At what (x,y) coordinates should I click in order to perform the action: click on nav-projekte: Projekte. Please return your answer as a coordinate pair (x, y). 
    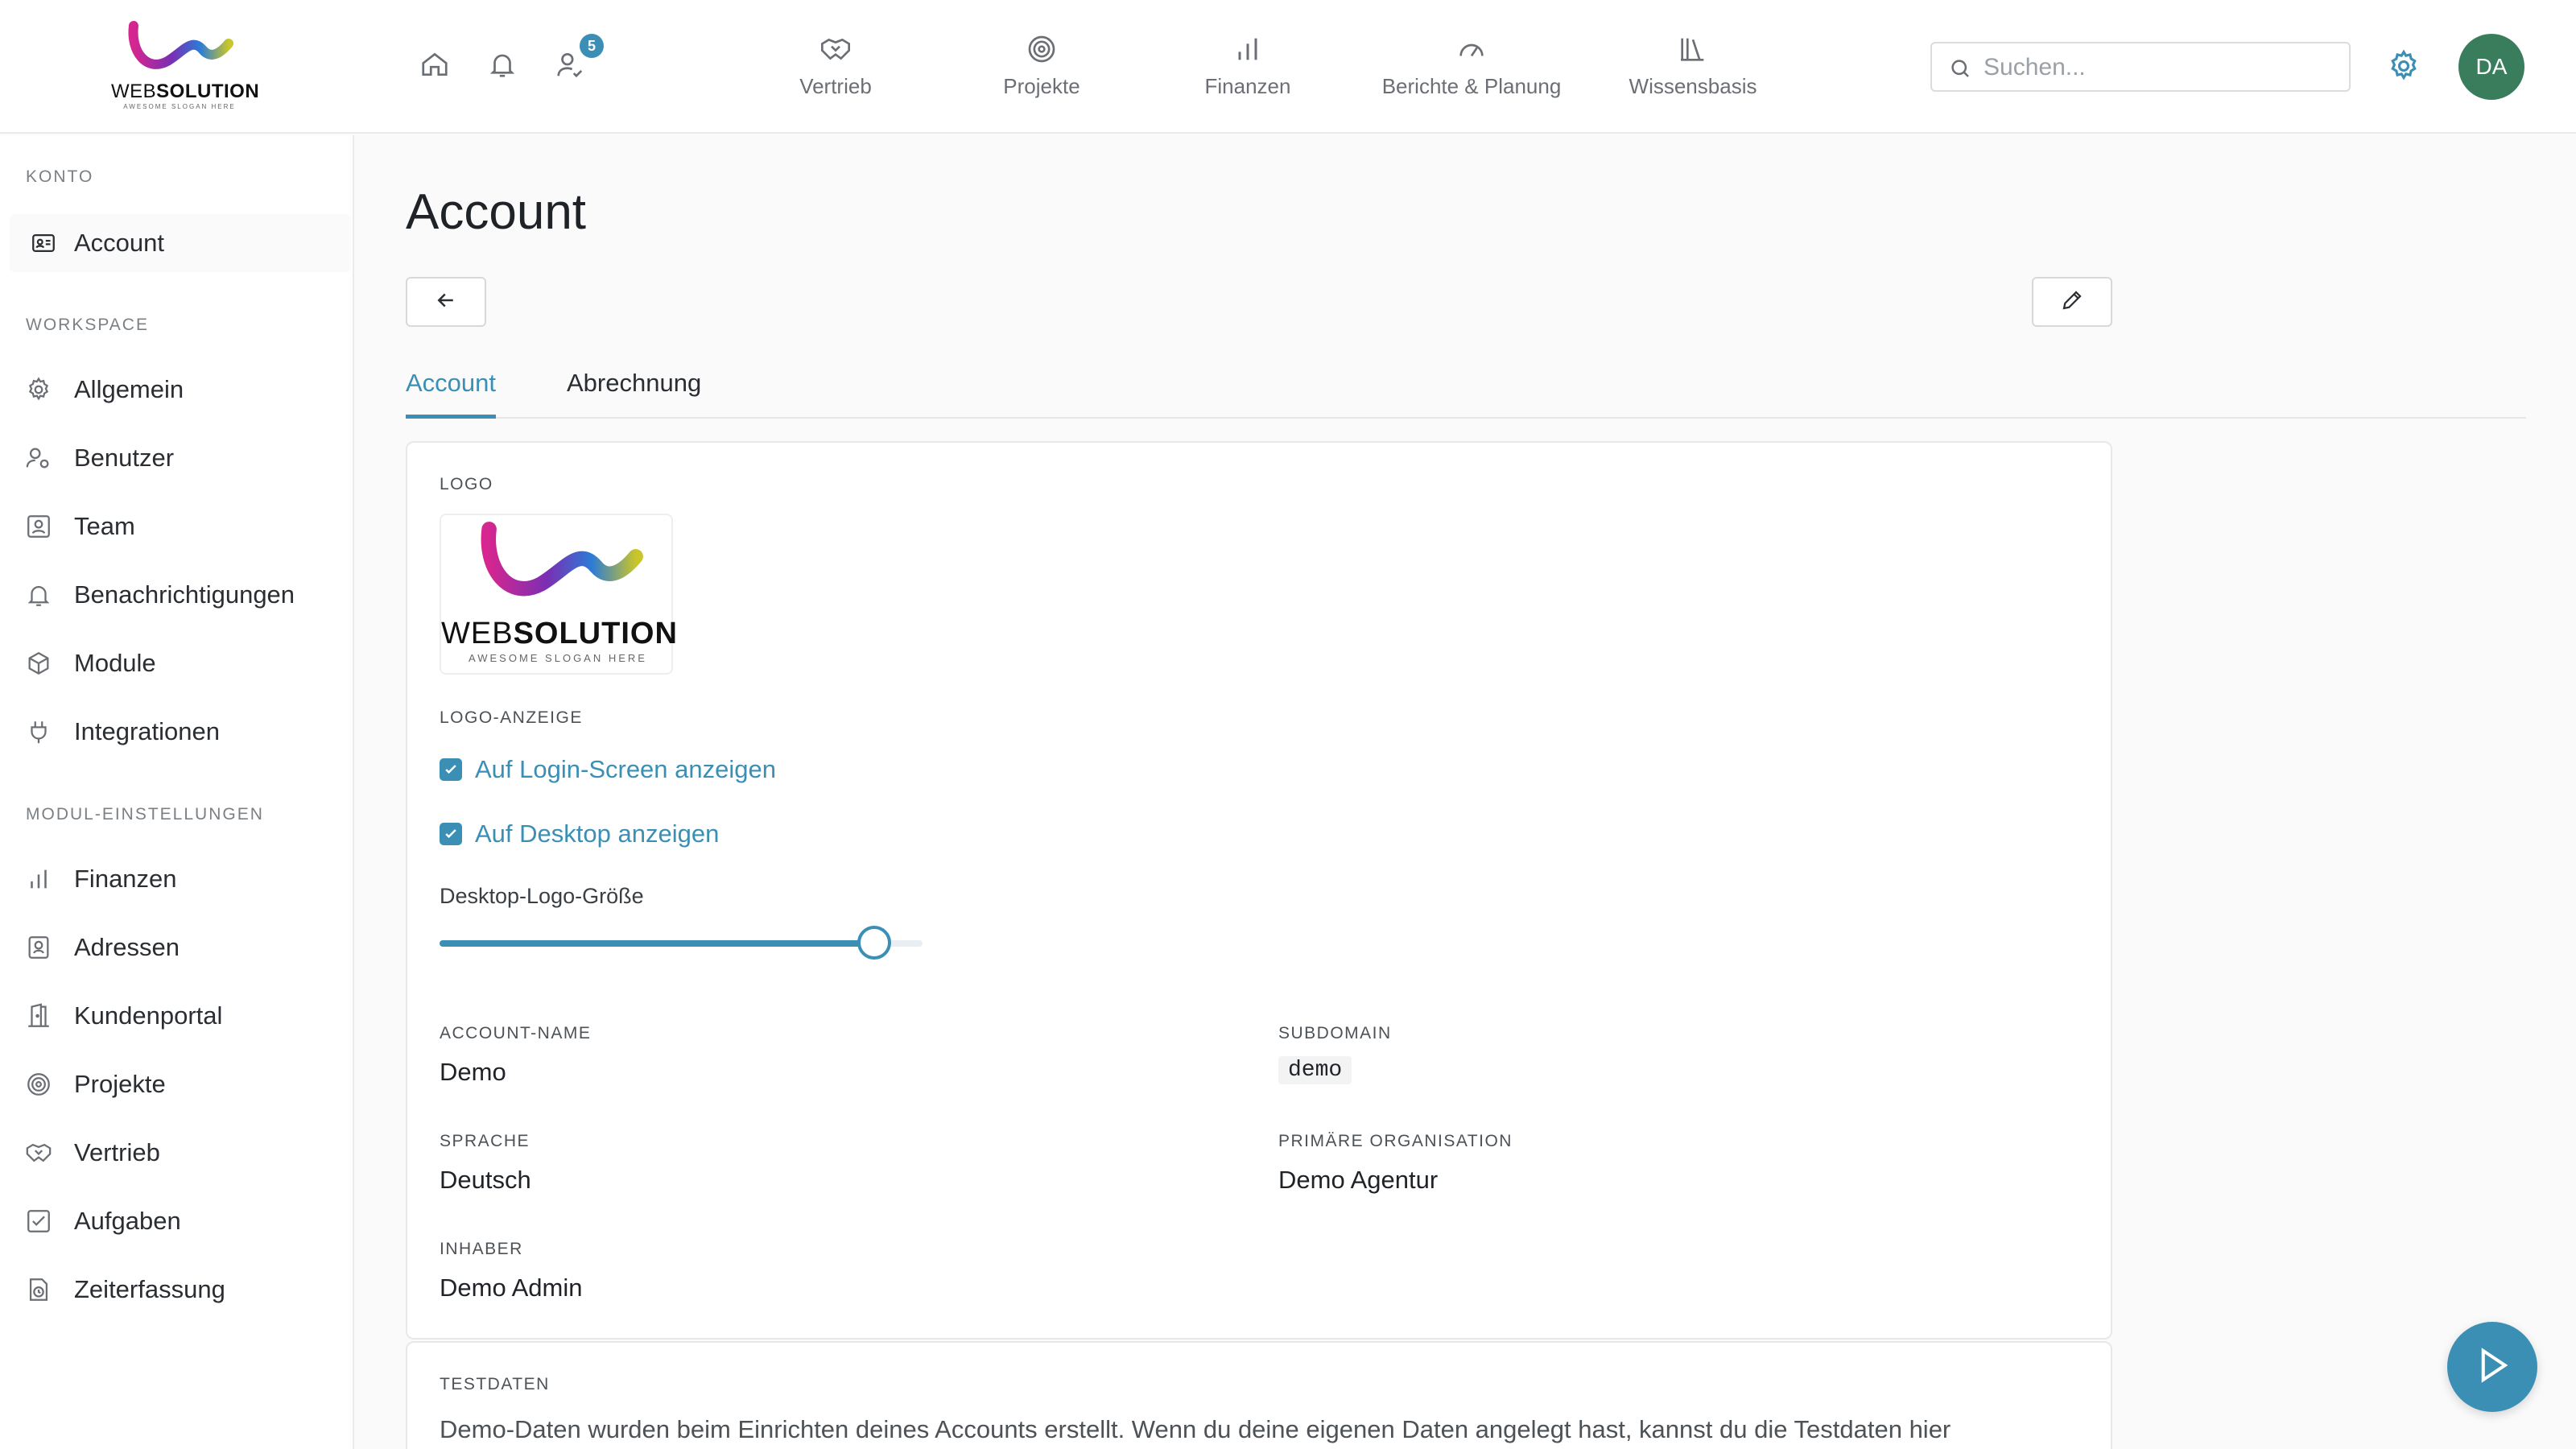
    Looking at the image, I should click on (1041, 69).